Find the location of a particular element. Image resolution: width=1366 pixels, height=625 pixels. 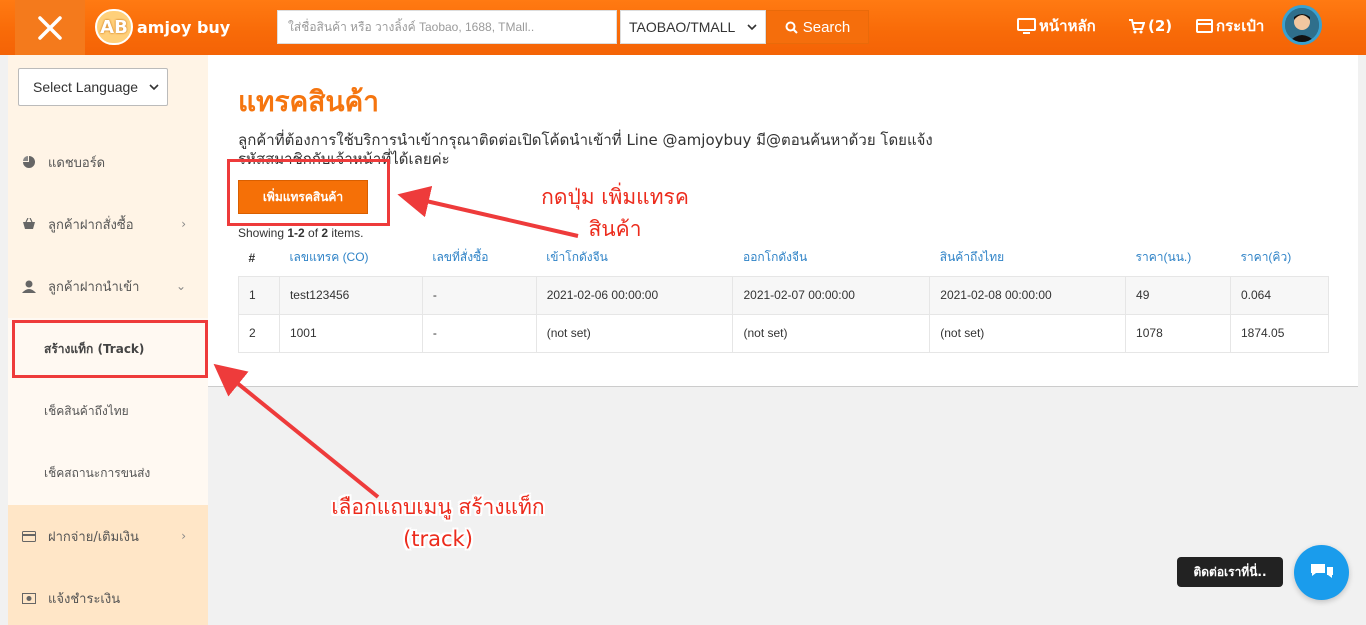

chat-button is located at coordinates (1321, 572).